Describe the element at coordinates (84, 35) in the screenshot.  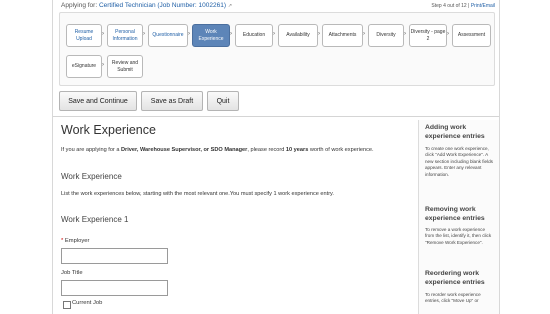
I see `step-resume-upload: Resume Upload` at that location.